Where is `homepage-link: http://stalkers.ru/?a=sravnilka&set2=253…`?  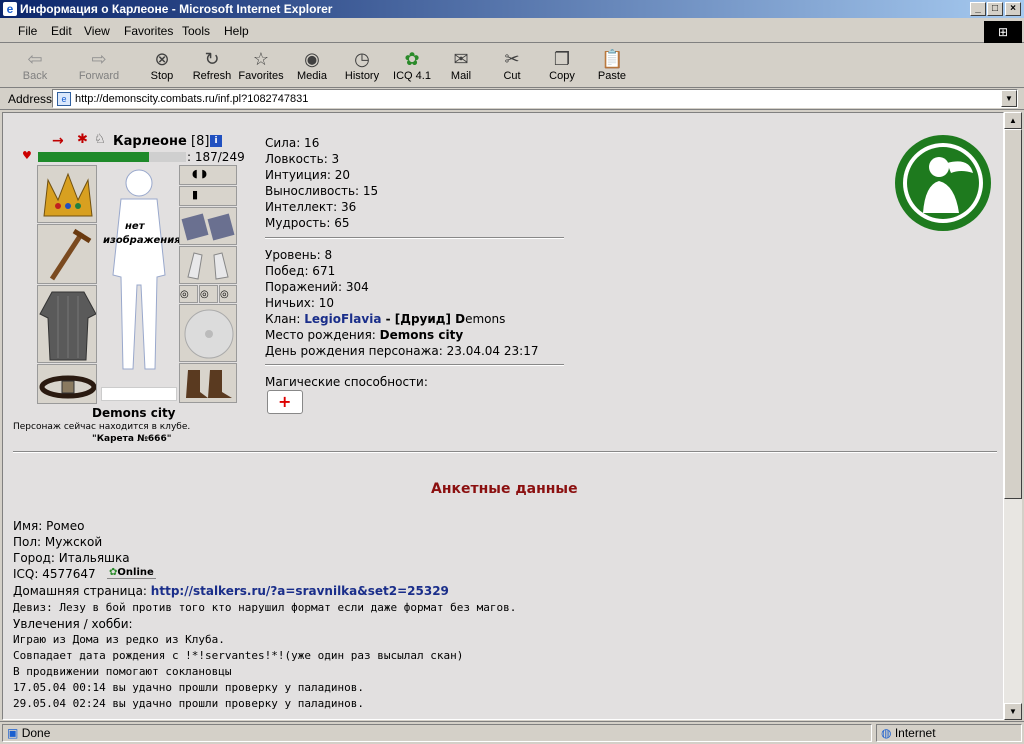
homepage-link: http://stalkers.ru/?a=sravnilka&set2=253… is located at coordinates (300, 591).